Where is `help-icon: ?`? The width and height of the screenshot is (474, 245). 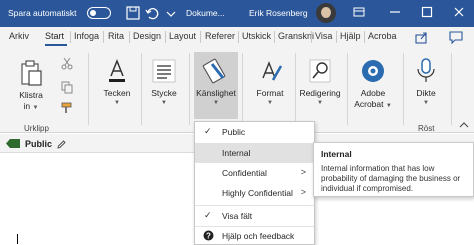
help-icon: ? is located at coordinates (208, 235).